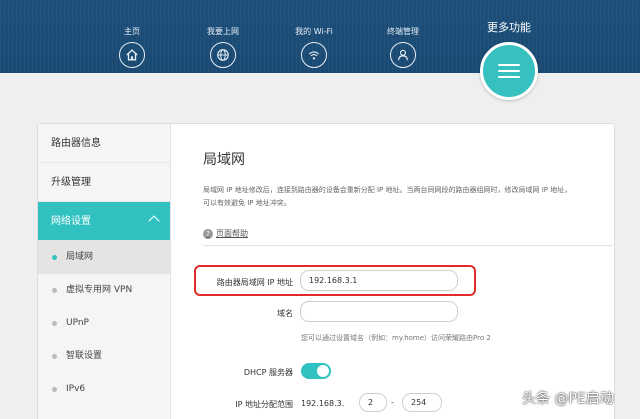 The image size is (640, 419). What do you see at coordinates (104, 221) in the screenshot?
I see `sidebar-item-network-settings: 网络设置` at bounding box center [104, 221].